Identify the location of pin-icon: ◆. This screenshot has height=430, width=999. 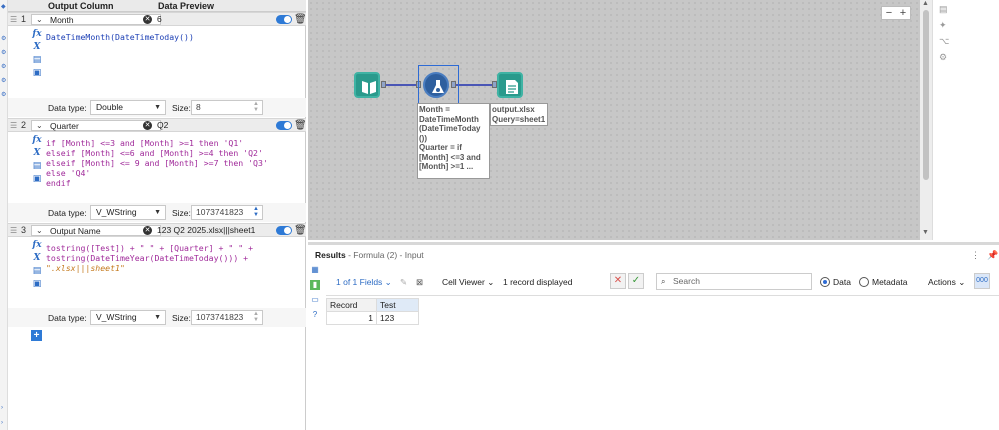
(4, 7).